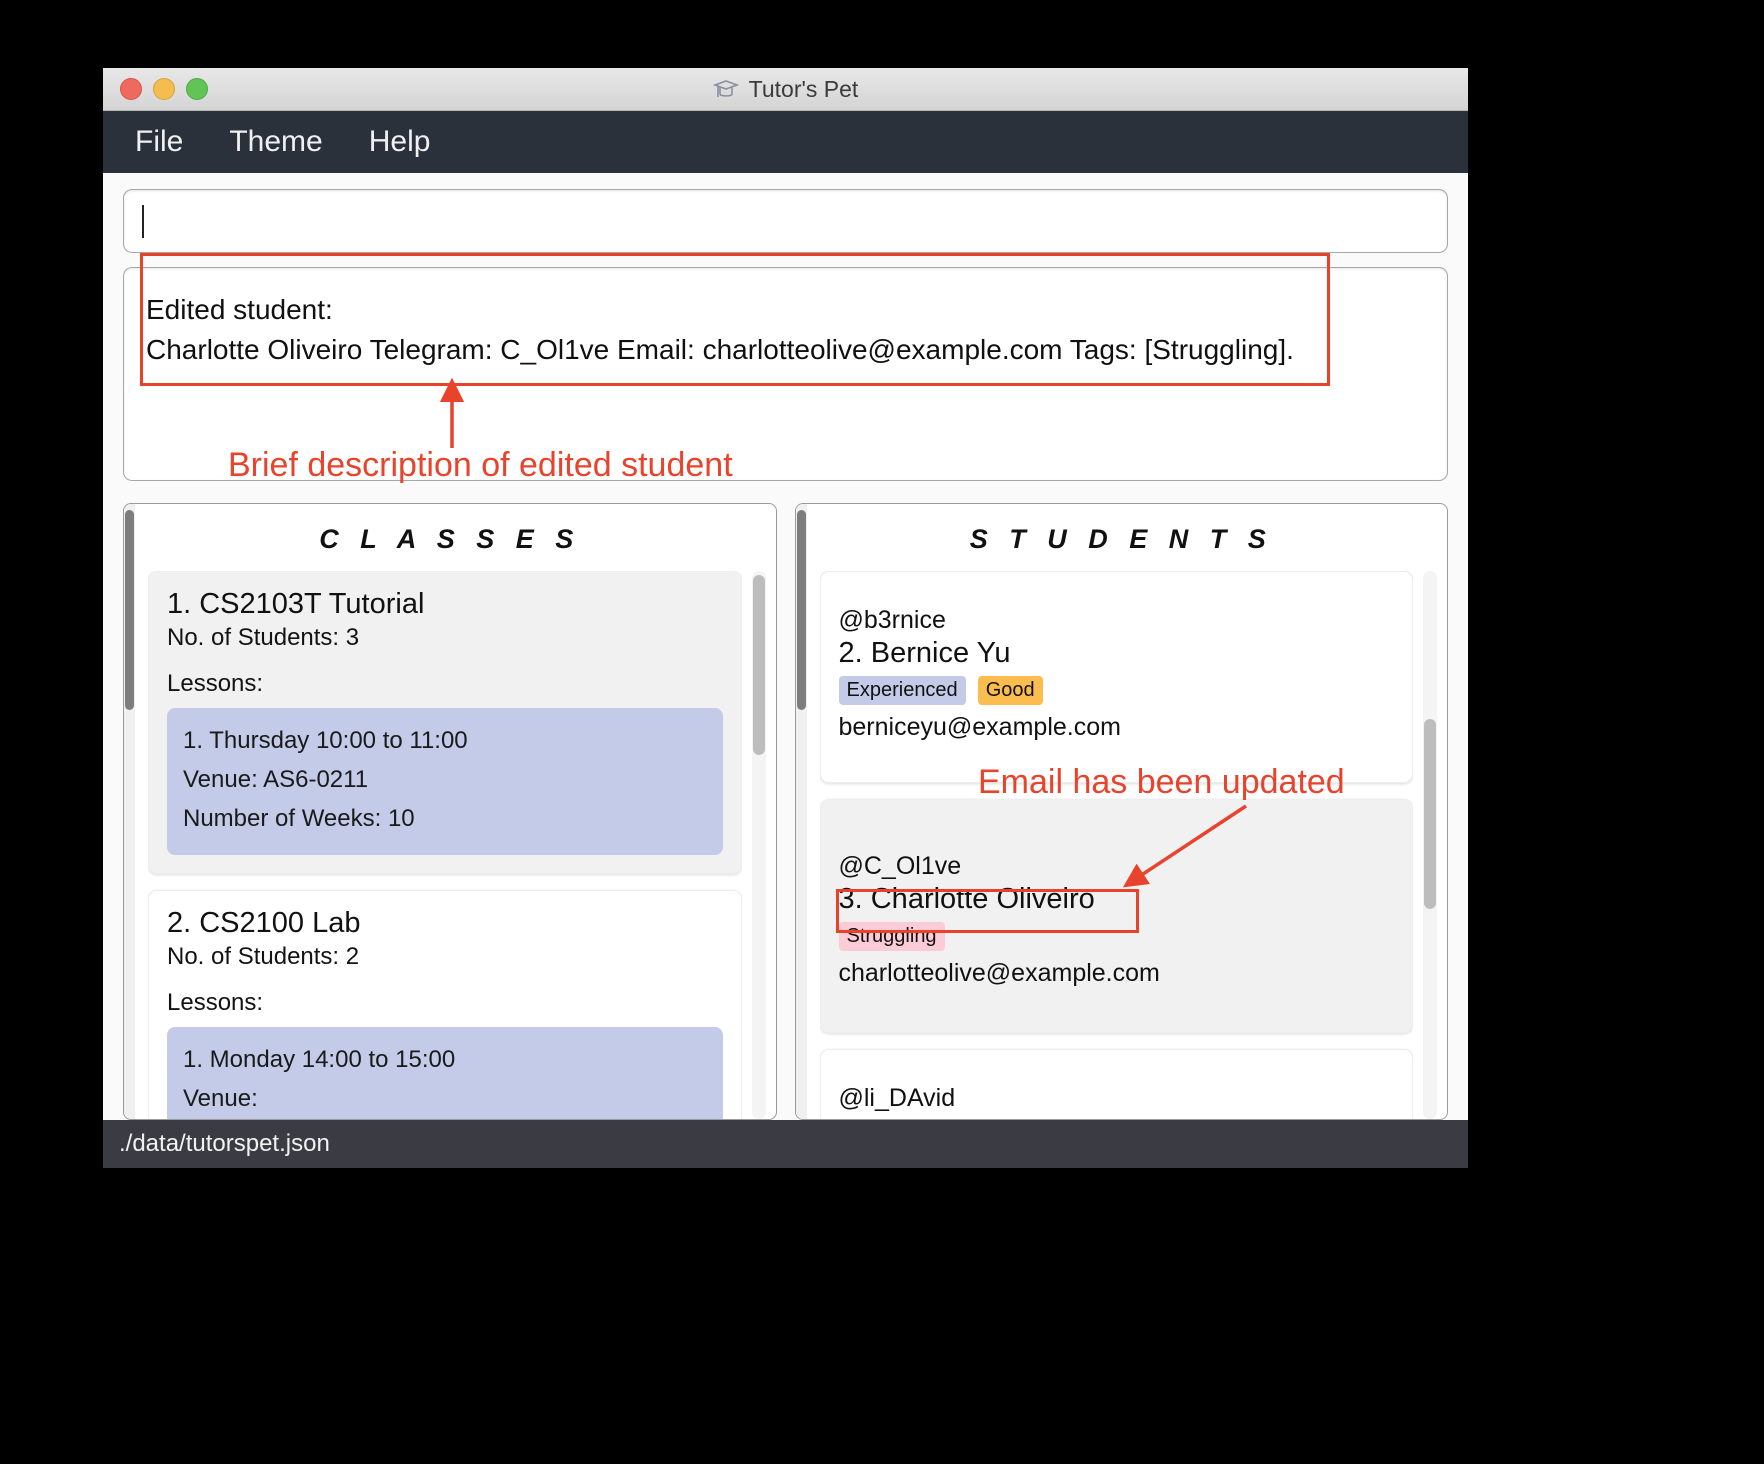  What do you see at coordinates (758, 665) in the screenshot?
I see `classes-list-scroll-thumb` at bounding box center [758, 665].